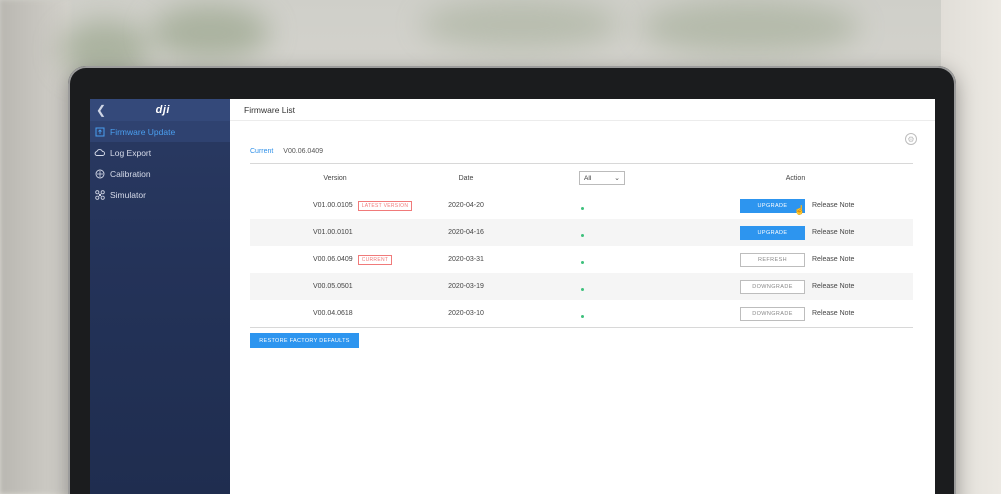  I want to click on sidebar-item-label: Simulator, so click(128, 194).